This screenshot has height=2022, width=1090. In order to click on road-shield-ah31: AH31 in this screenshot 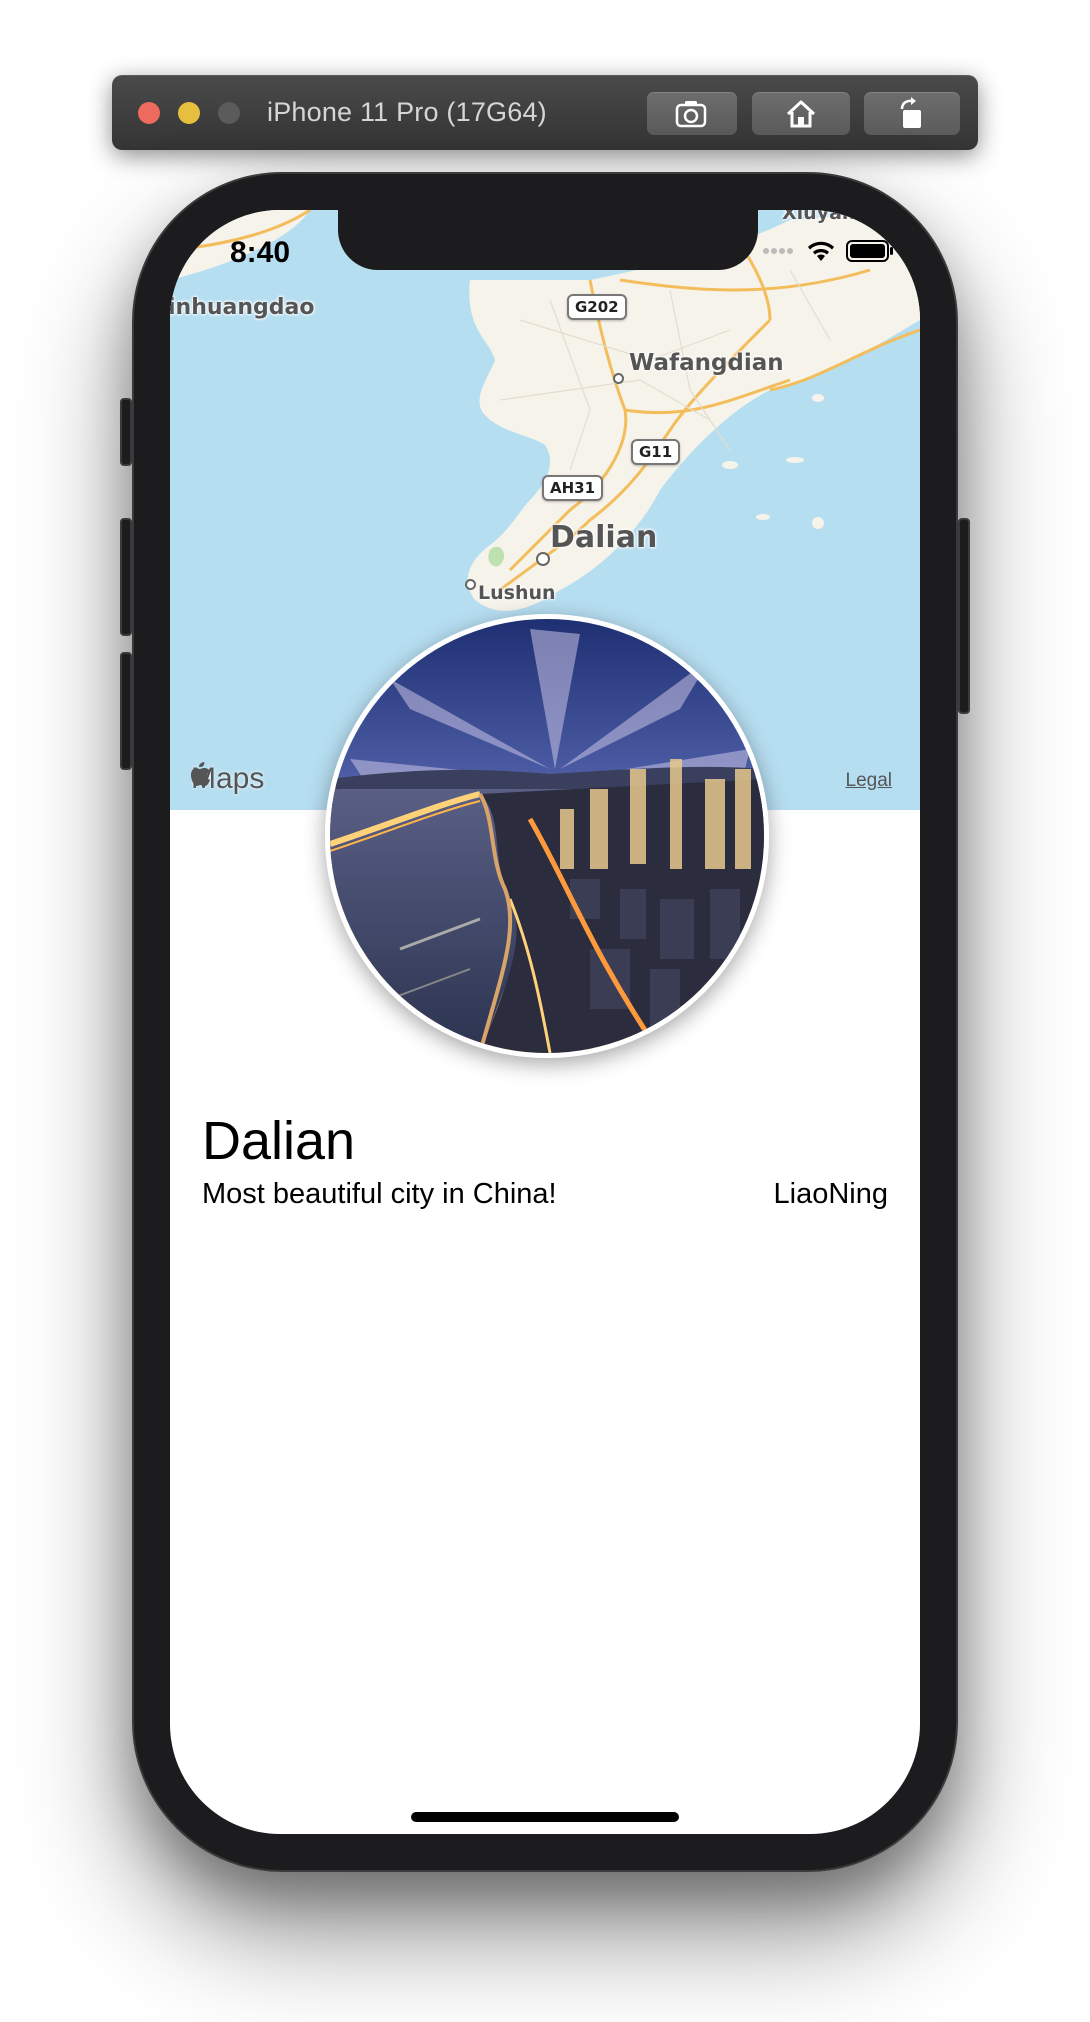, I will do `click(573, 488)`.